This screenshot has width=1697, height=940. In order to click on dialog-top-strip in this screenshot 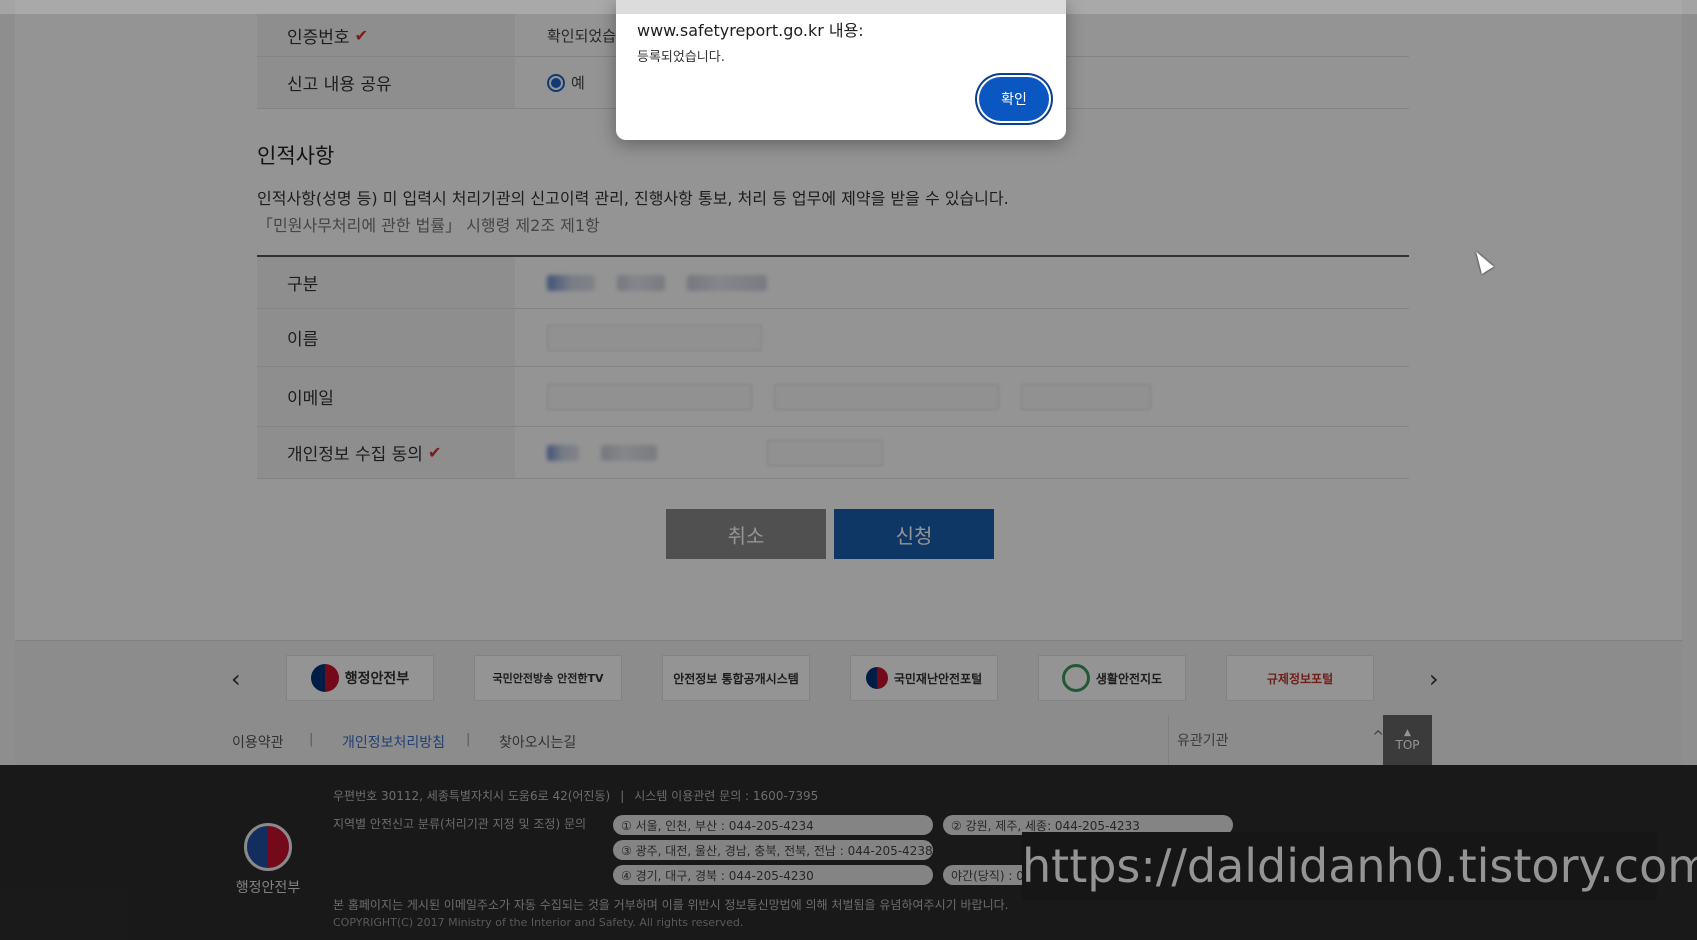, I will do `click(841, 7)`.